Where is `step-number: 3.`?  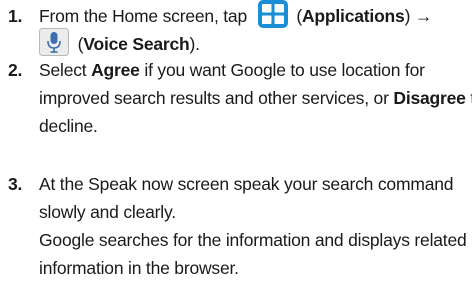 step-number: 3. is located at coordinates (15, 184).